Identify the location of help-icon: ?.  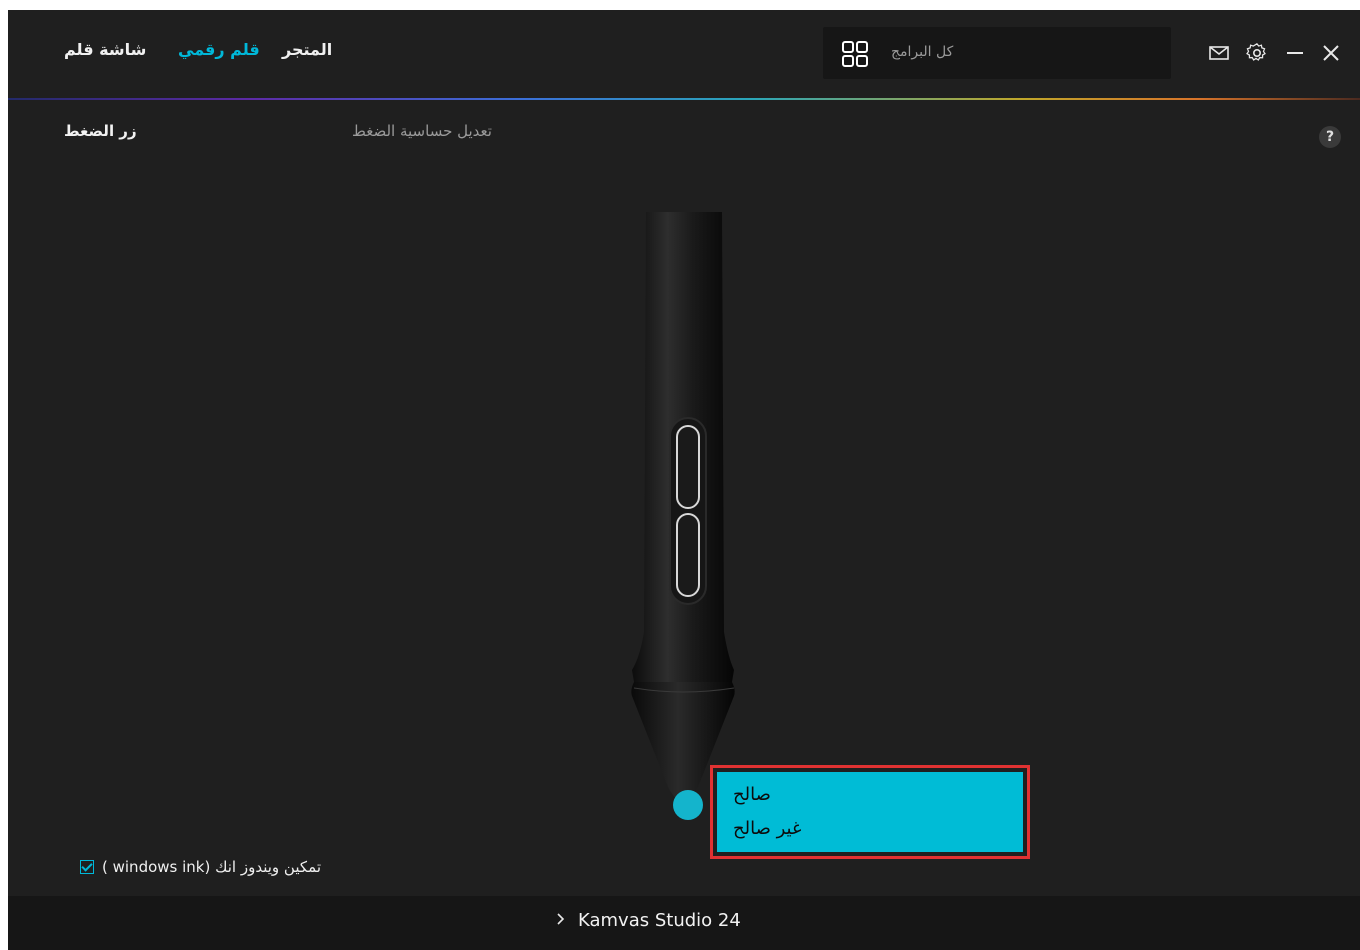
(1330, 137).